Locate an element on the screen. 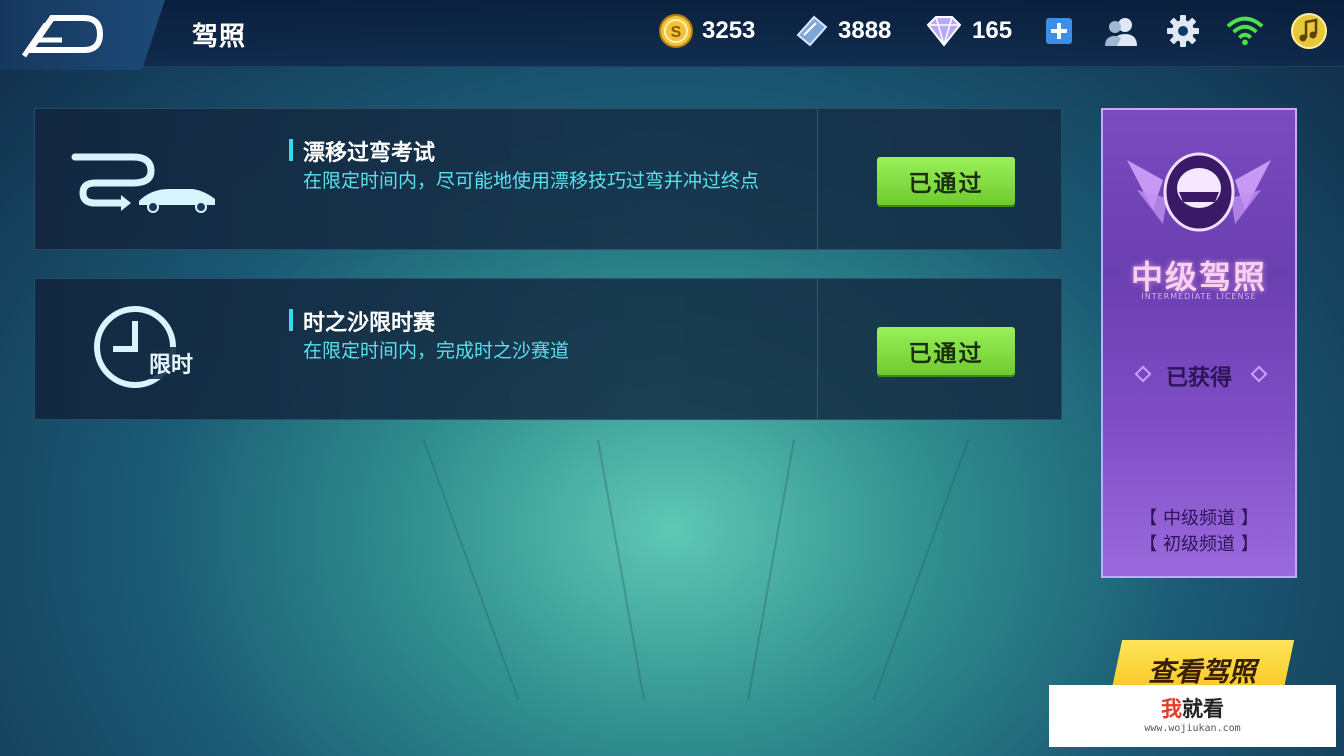 This screenshot has height=756, width=1344. watermark: 我就看 www.wojiukan.com is located at coordinates (1192, 716).